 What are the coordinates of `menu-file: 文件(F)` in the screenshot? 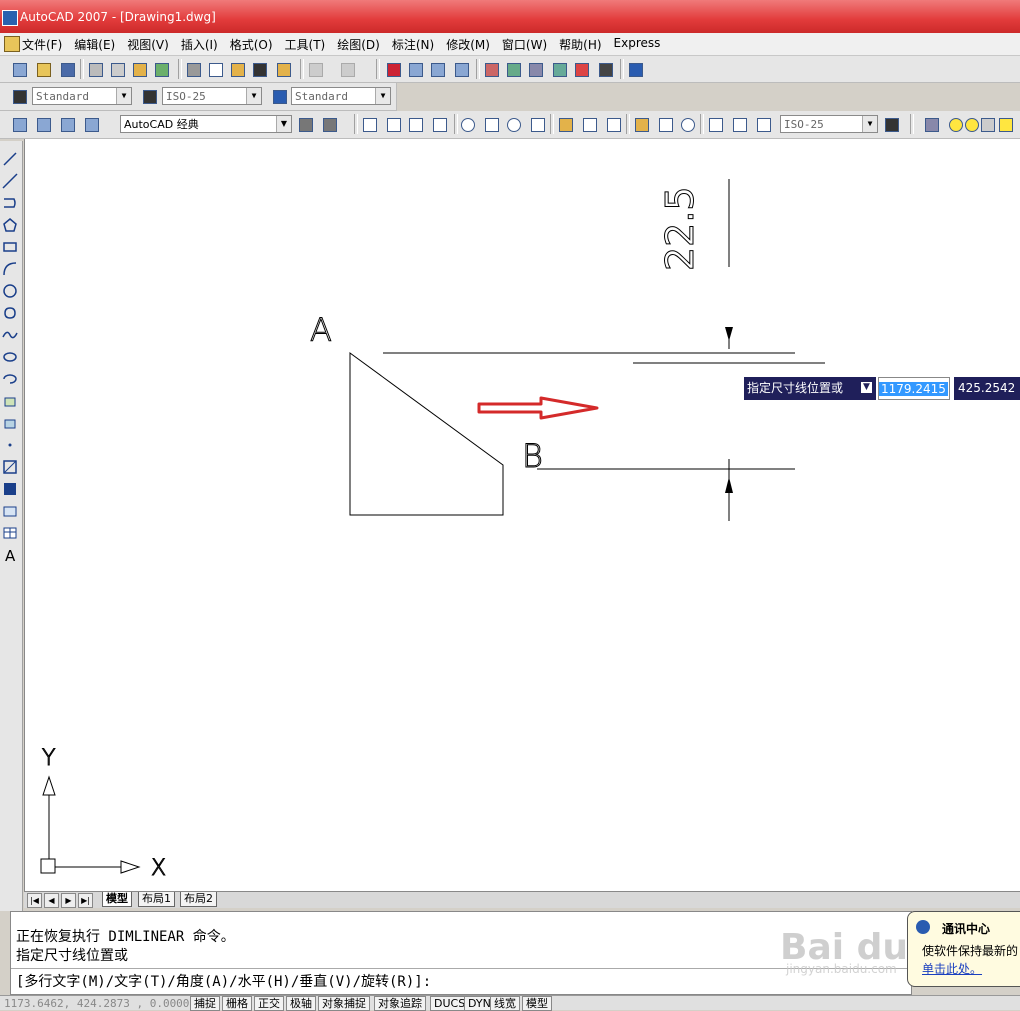 It's located at (42, 44).